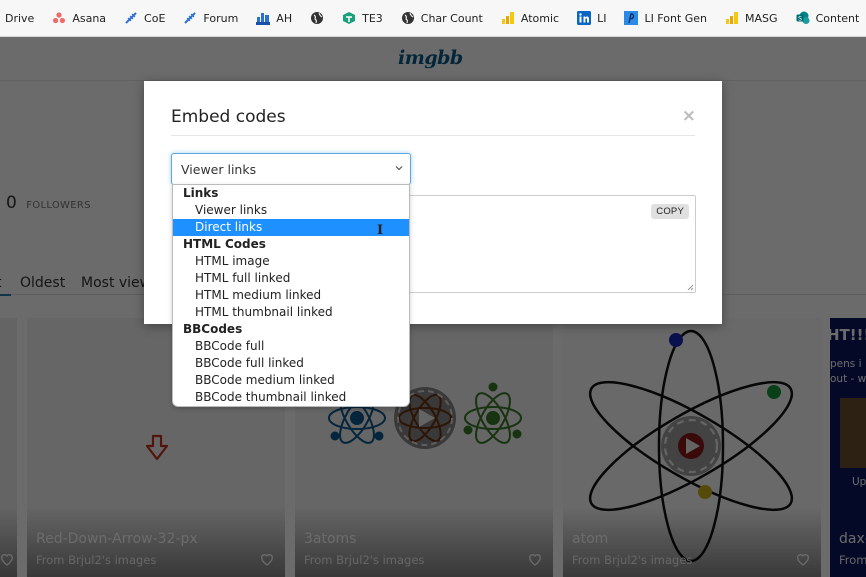 The width and height of the screenshot is (866, 577). Describe the element at coordinates (349, 18) in the screenshot. I see `box-icon` at that location.